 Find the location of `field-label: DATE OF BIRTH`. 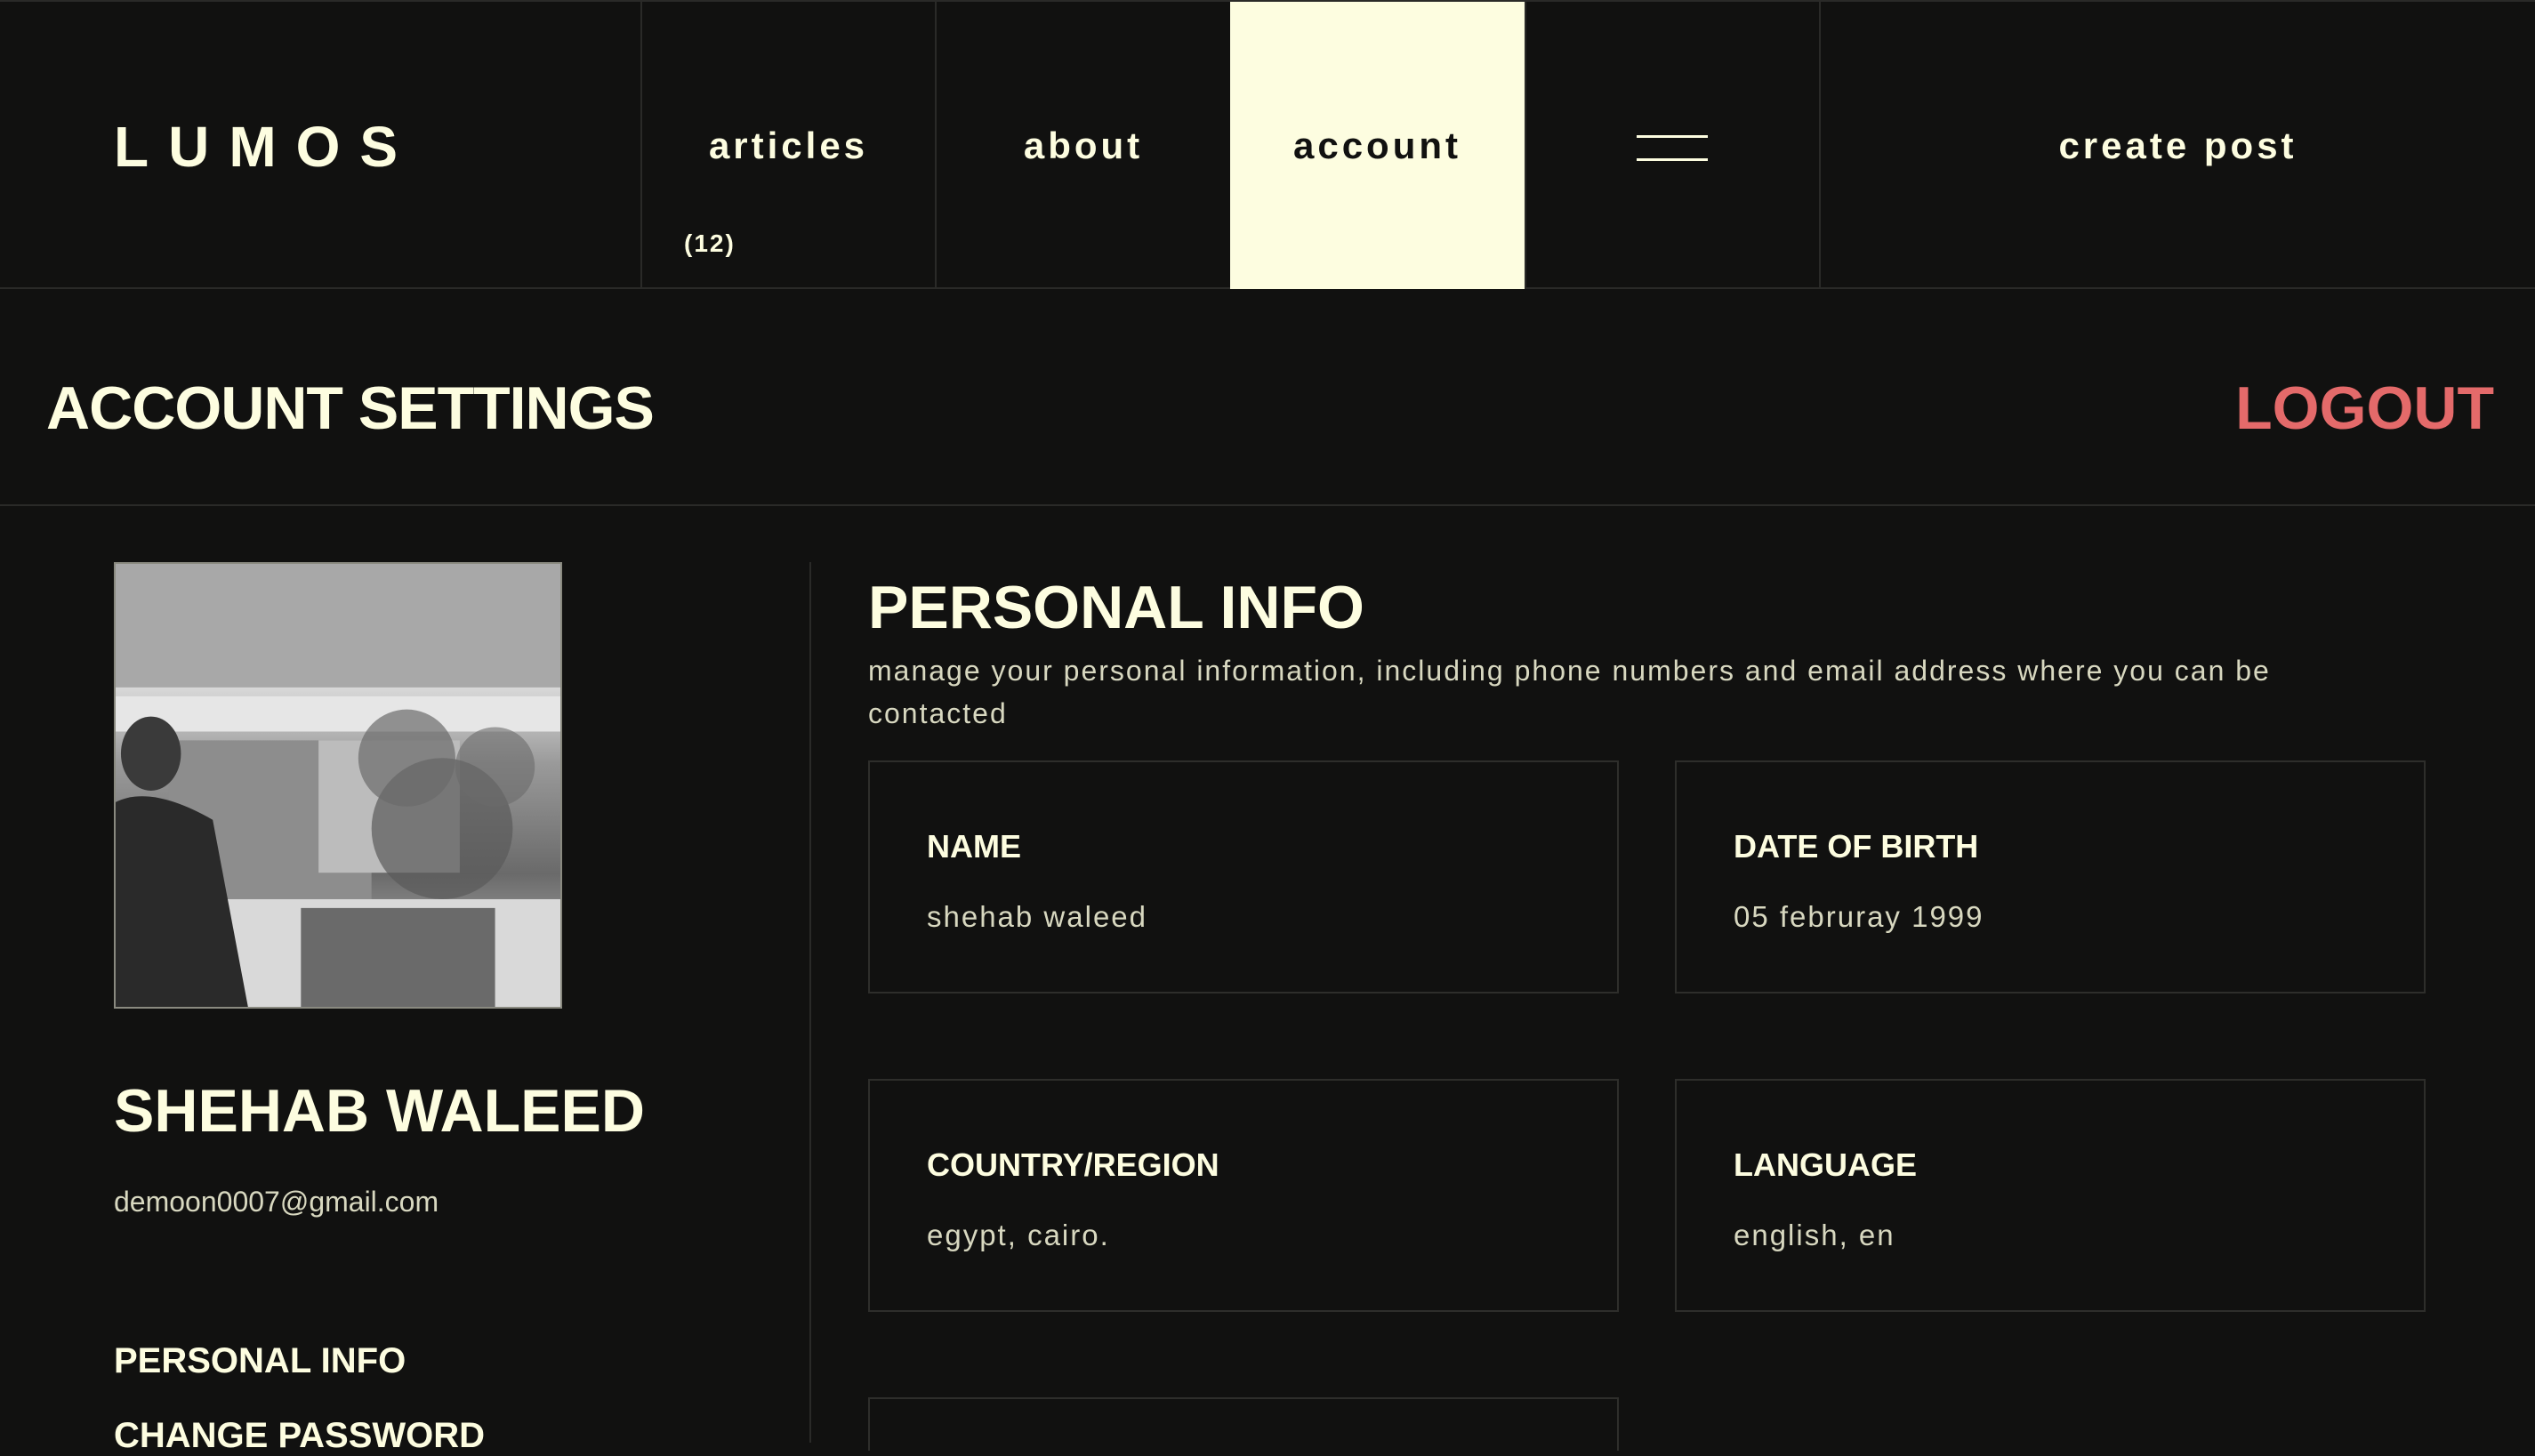

field-label: DATE OF BIRTH is located at coordinates (1856, 846).